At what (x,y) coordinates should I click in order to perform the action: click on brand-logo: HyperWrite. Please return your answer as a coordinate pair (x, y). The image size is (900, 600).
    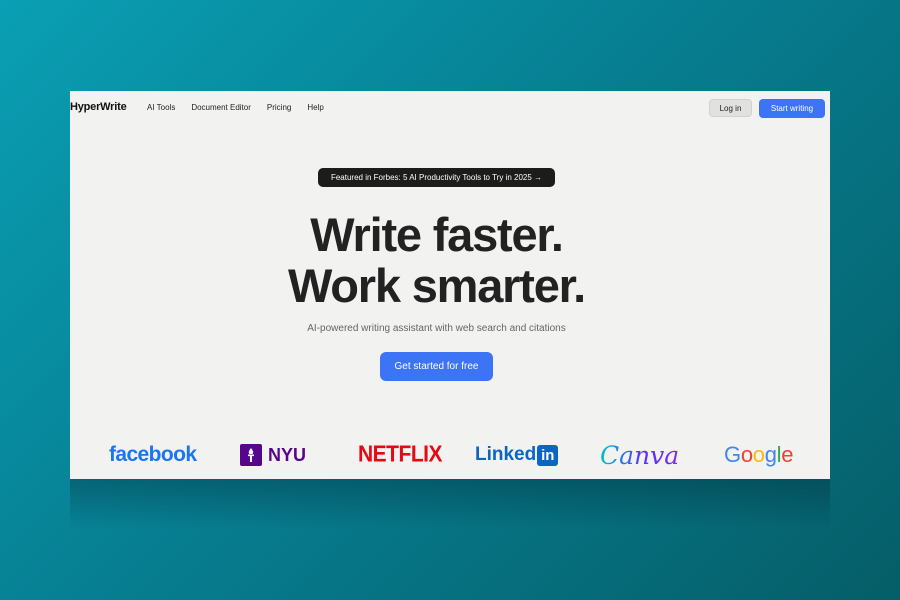
    Looking at the image, I should click on (98, 107).